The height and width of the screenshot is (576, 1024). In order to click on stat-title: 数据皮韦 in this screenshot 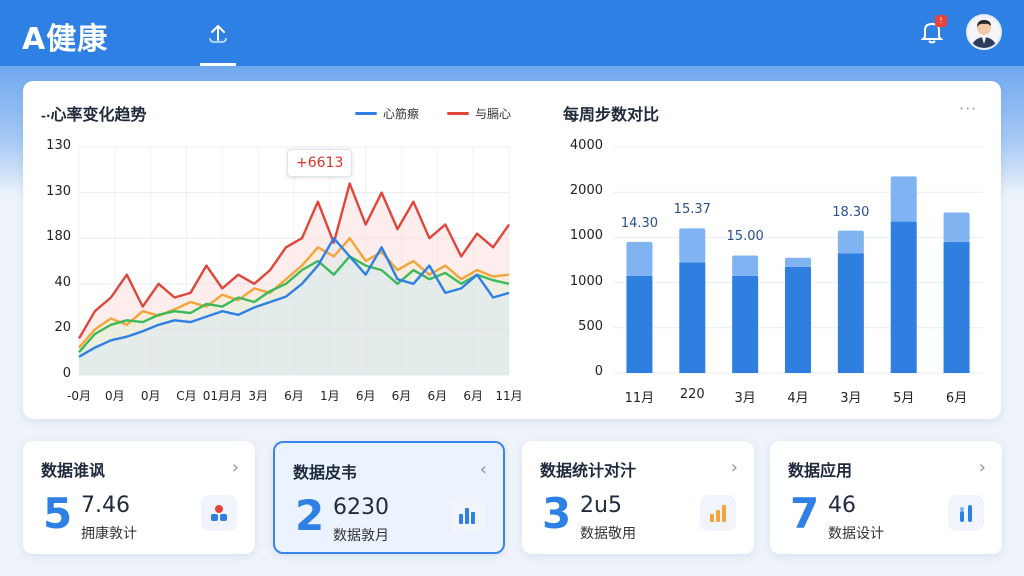, I will do `click(325, 472)`.